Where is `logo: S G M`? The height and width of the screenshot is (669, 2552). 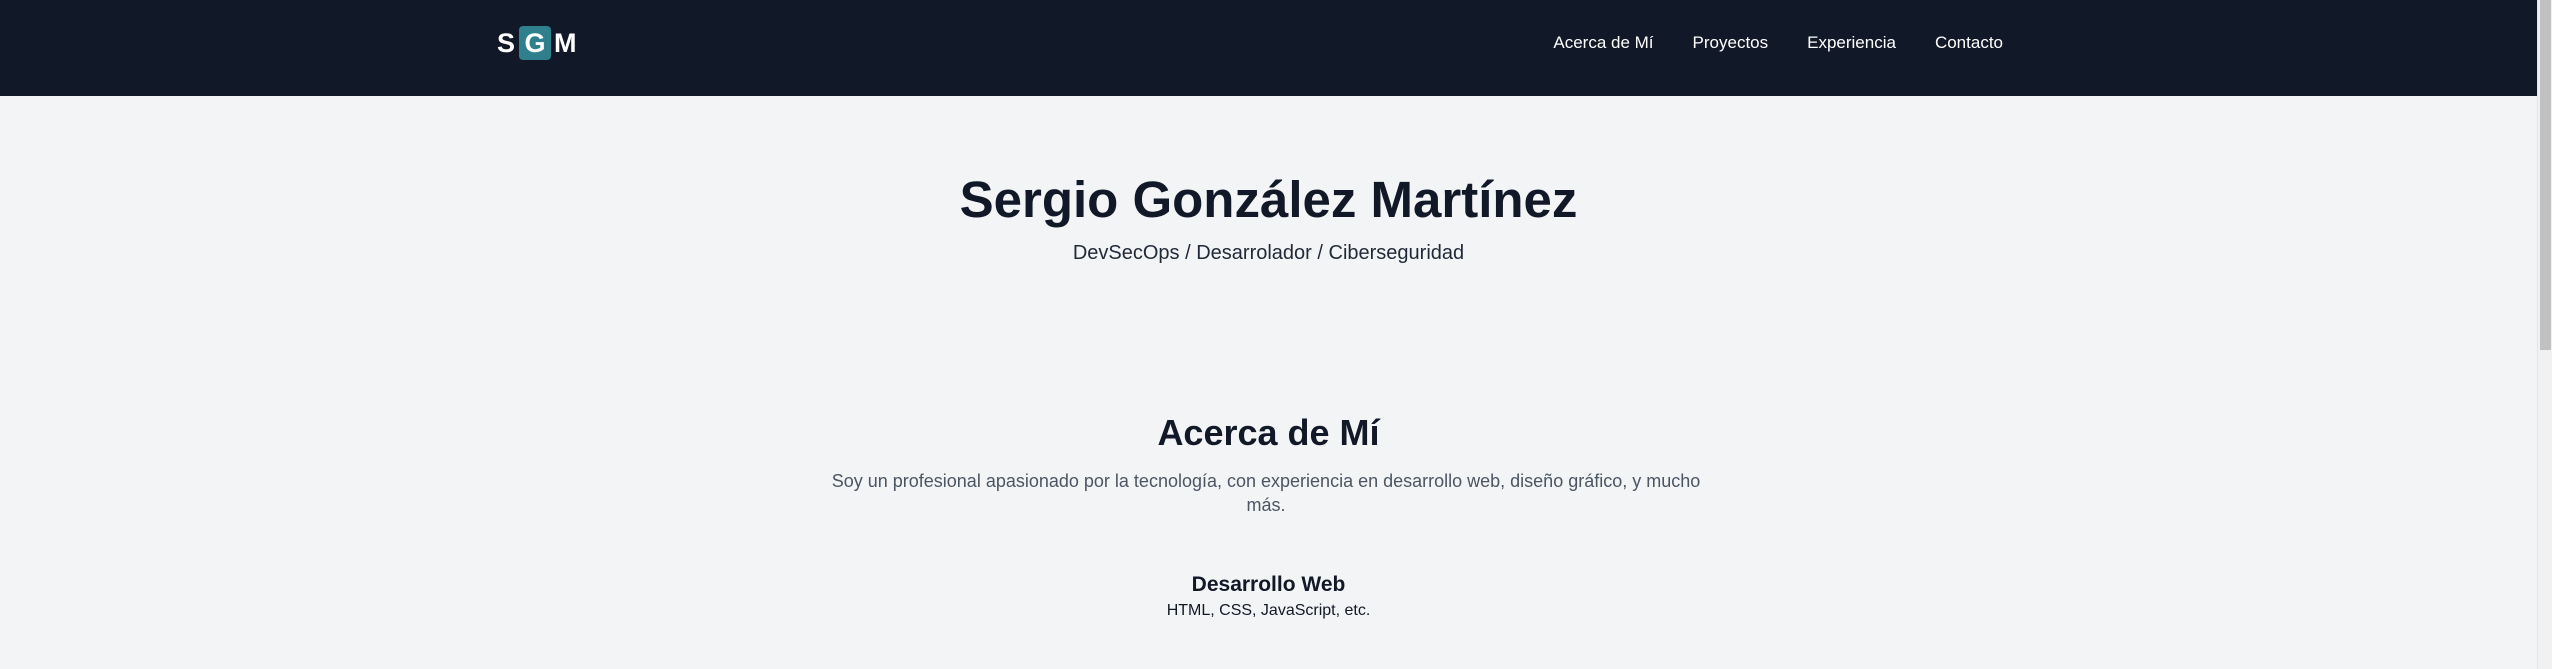 logo: S G M is located at coordinates (537, 43).